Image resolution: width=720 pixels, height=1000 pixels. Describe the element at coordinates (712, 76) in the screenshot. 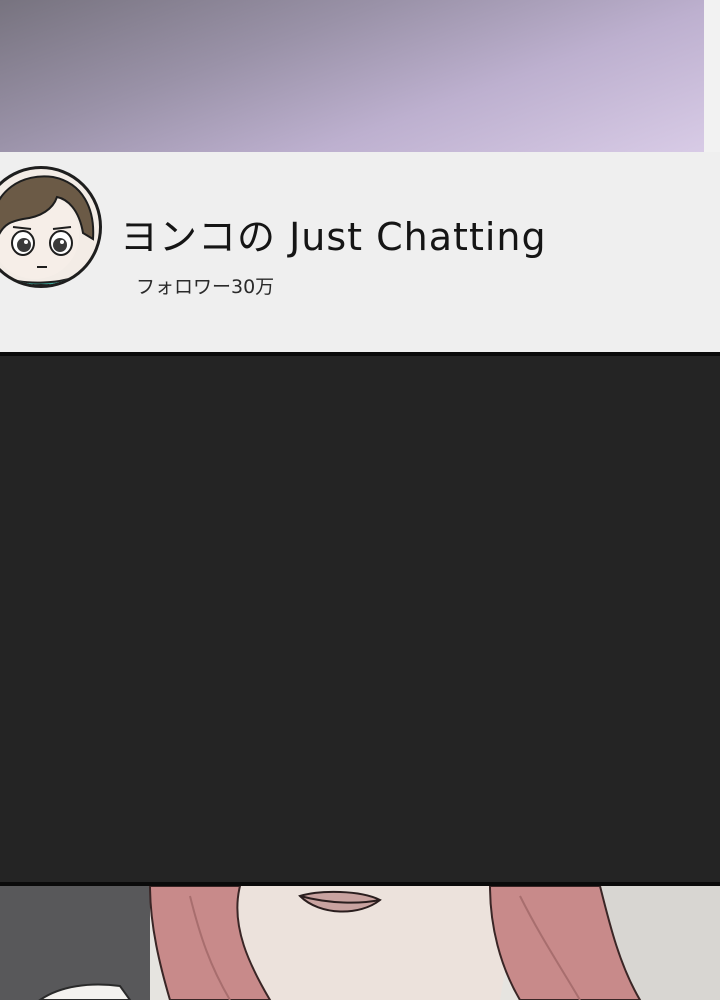

I see `panel-gutter` at that location.